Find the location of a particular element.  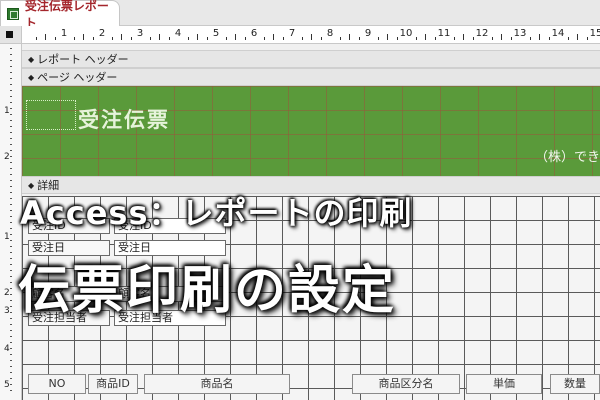

column-header-product-id: 商品ID is located at coordinates (113, 384).